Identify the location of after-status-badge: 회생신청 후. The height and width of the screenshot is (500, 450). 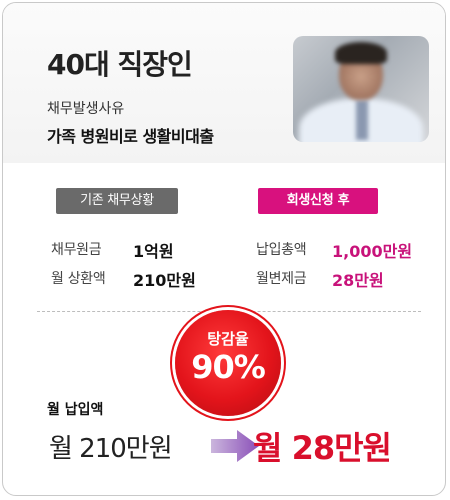
(318, 201).